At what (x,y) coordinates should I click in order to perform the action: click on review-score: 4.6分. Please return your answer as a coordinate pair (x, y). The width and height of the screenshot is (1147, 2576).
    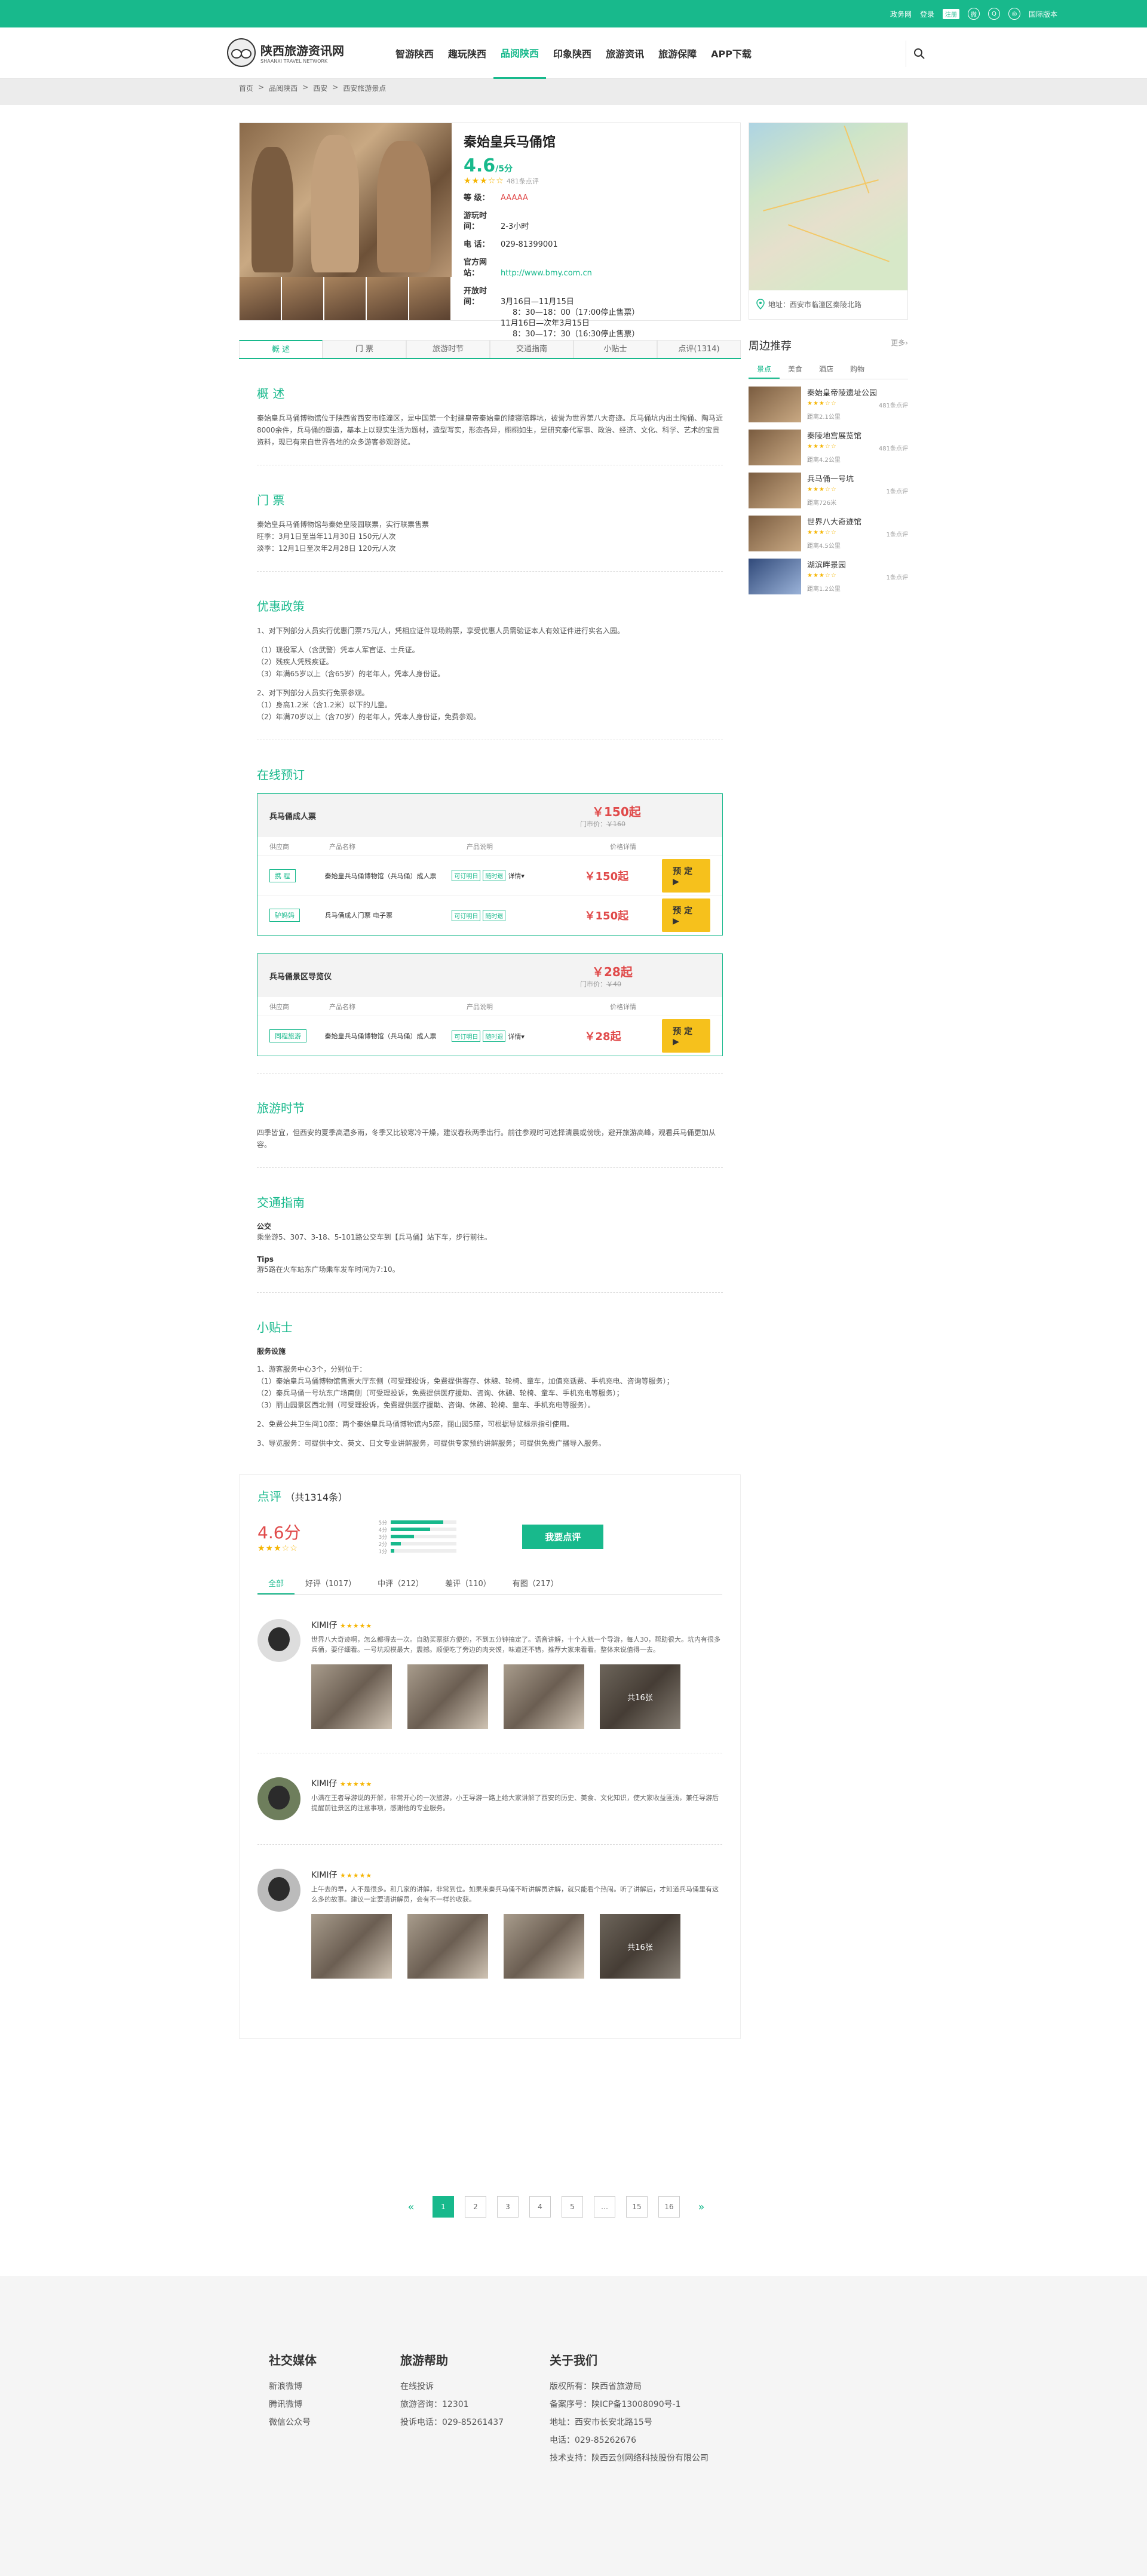
    Looking at the image, I should click on (279, 1532).